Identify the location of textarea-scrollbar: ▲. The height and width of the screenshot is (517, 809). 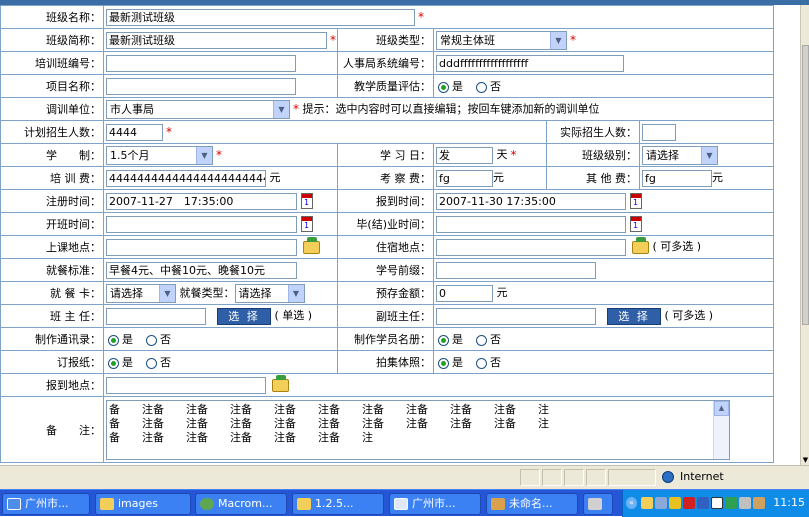
(721, 429).